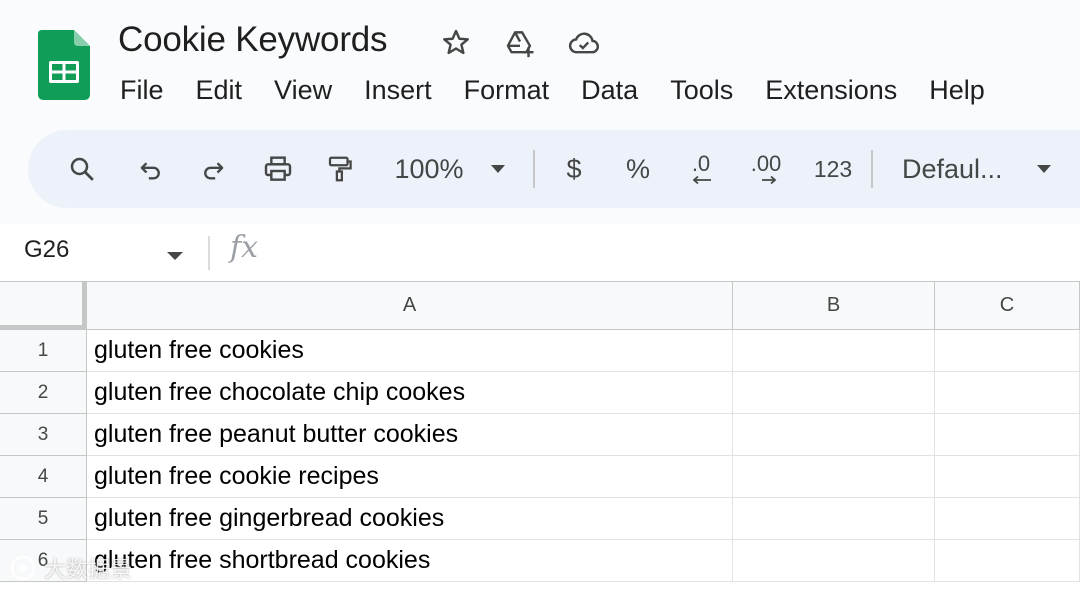  Describe the element at coordinates (834, 477) in the screenshot. I see `cell-b4` at that location.